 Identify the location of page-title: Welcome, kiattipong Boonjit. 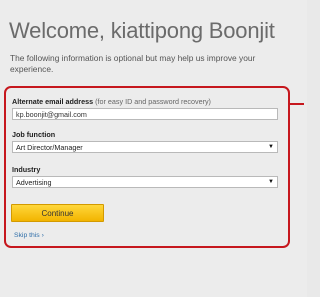
(142, 30).